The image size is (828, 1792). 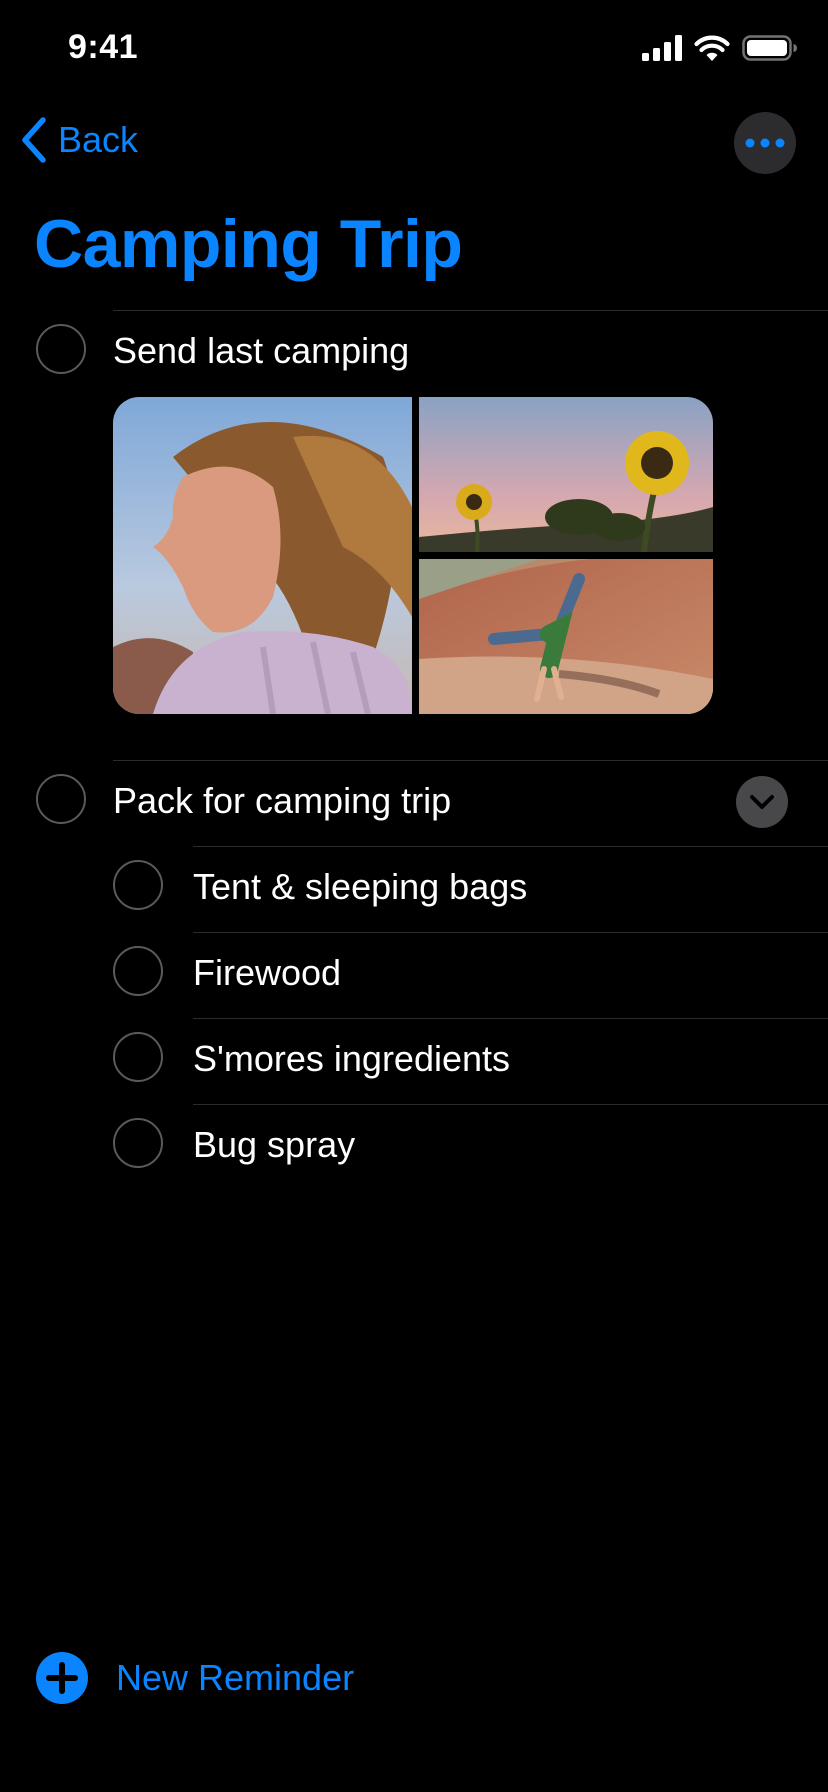 I want to click on new-reminder-label: New Reminder, so click(x=235, y=1677).